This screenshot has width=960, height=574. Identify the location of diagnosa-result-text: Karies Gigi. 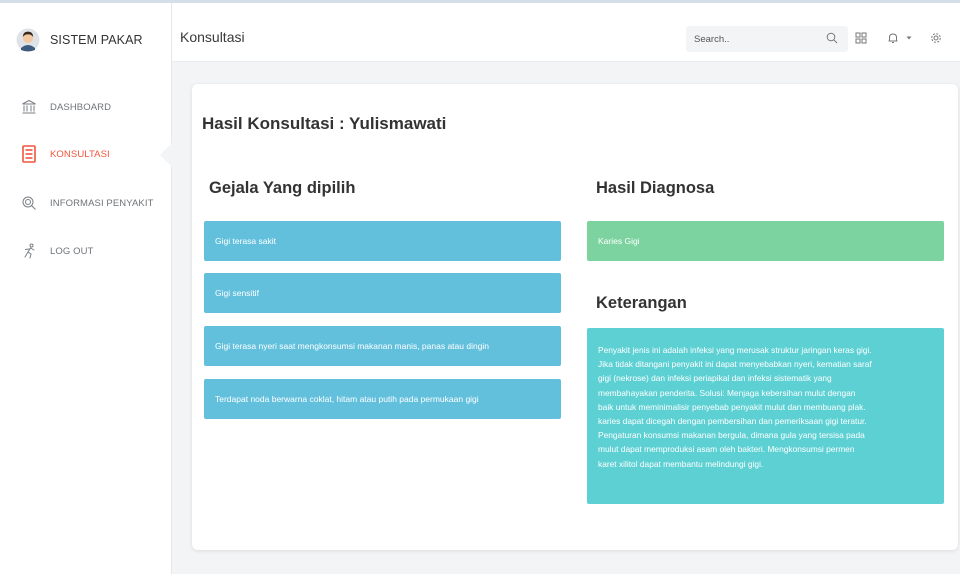
(619, 241).